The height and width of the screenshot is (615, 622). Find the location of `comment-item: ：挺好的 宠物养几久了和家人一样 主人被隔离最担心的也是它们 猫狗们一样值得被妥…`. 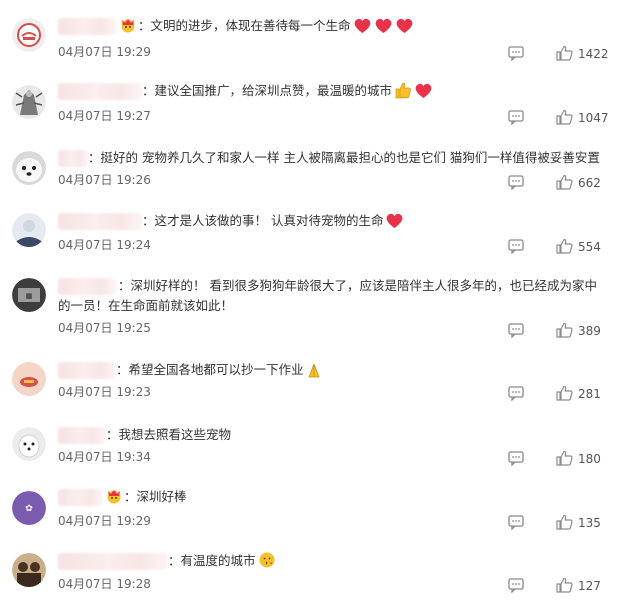

comment-item: ：挺好的 宠物养几久了和家人一样 主人被隔离最担心的也是它们 猫狗们一样值得被妥… is located at coordinates (311, 180).